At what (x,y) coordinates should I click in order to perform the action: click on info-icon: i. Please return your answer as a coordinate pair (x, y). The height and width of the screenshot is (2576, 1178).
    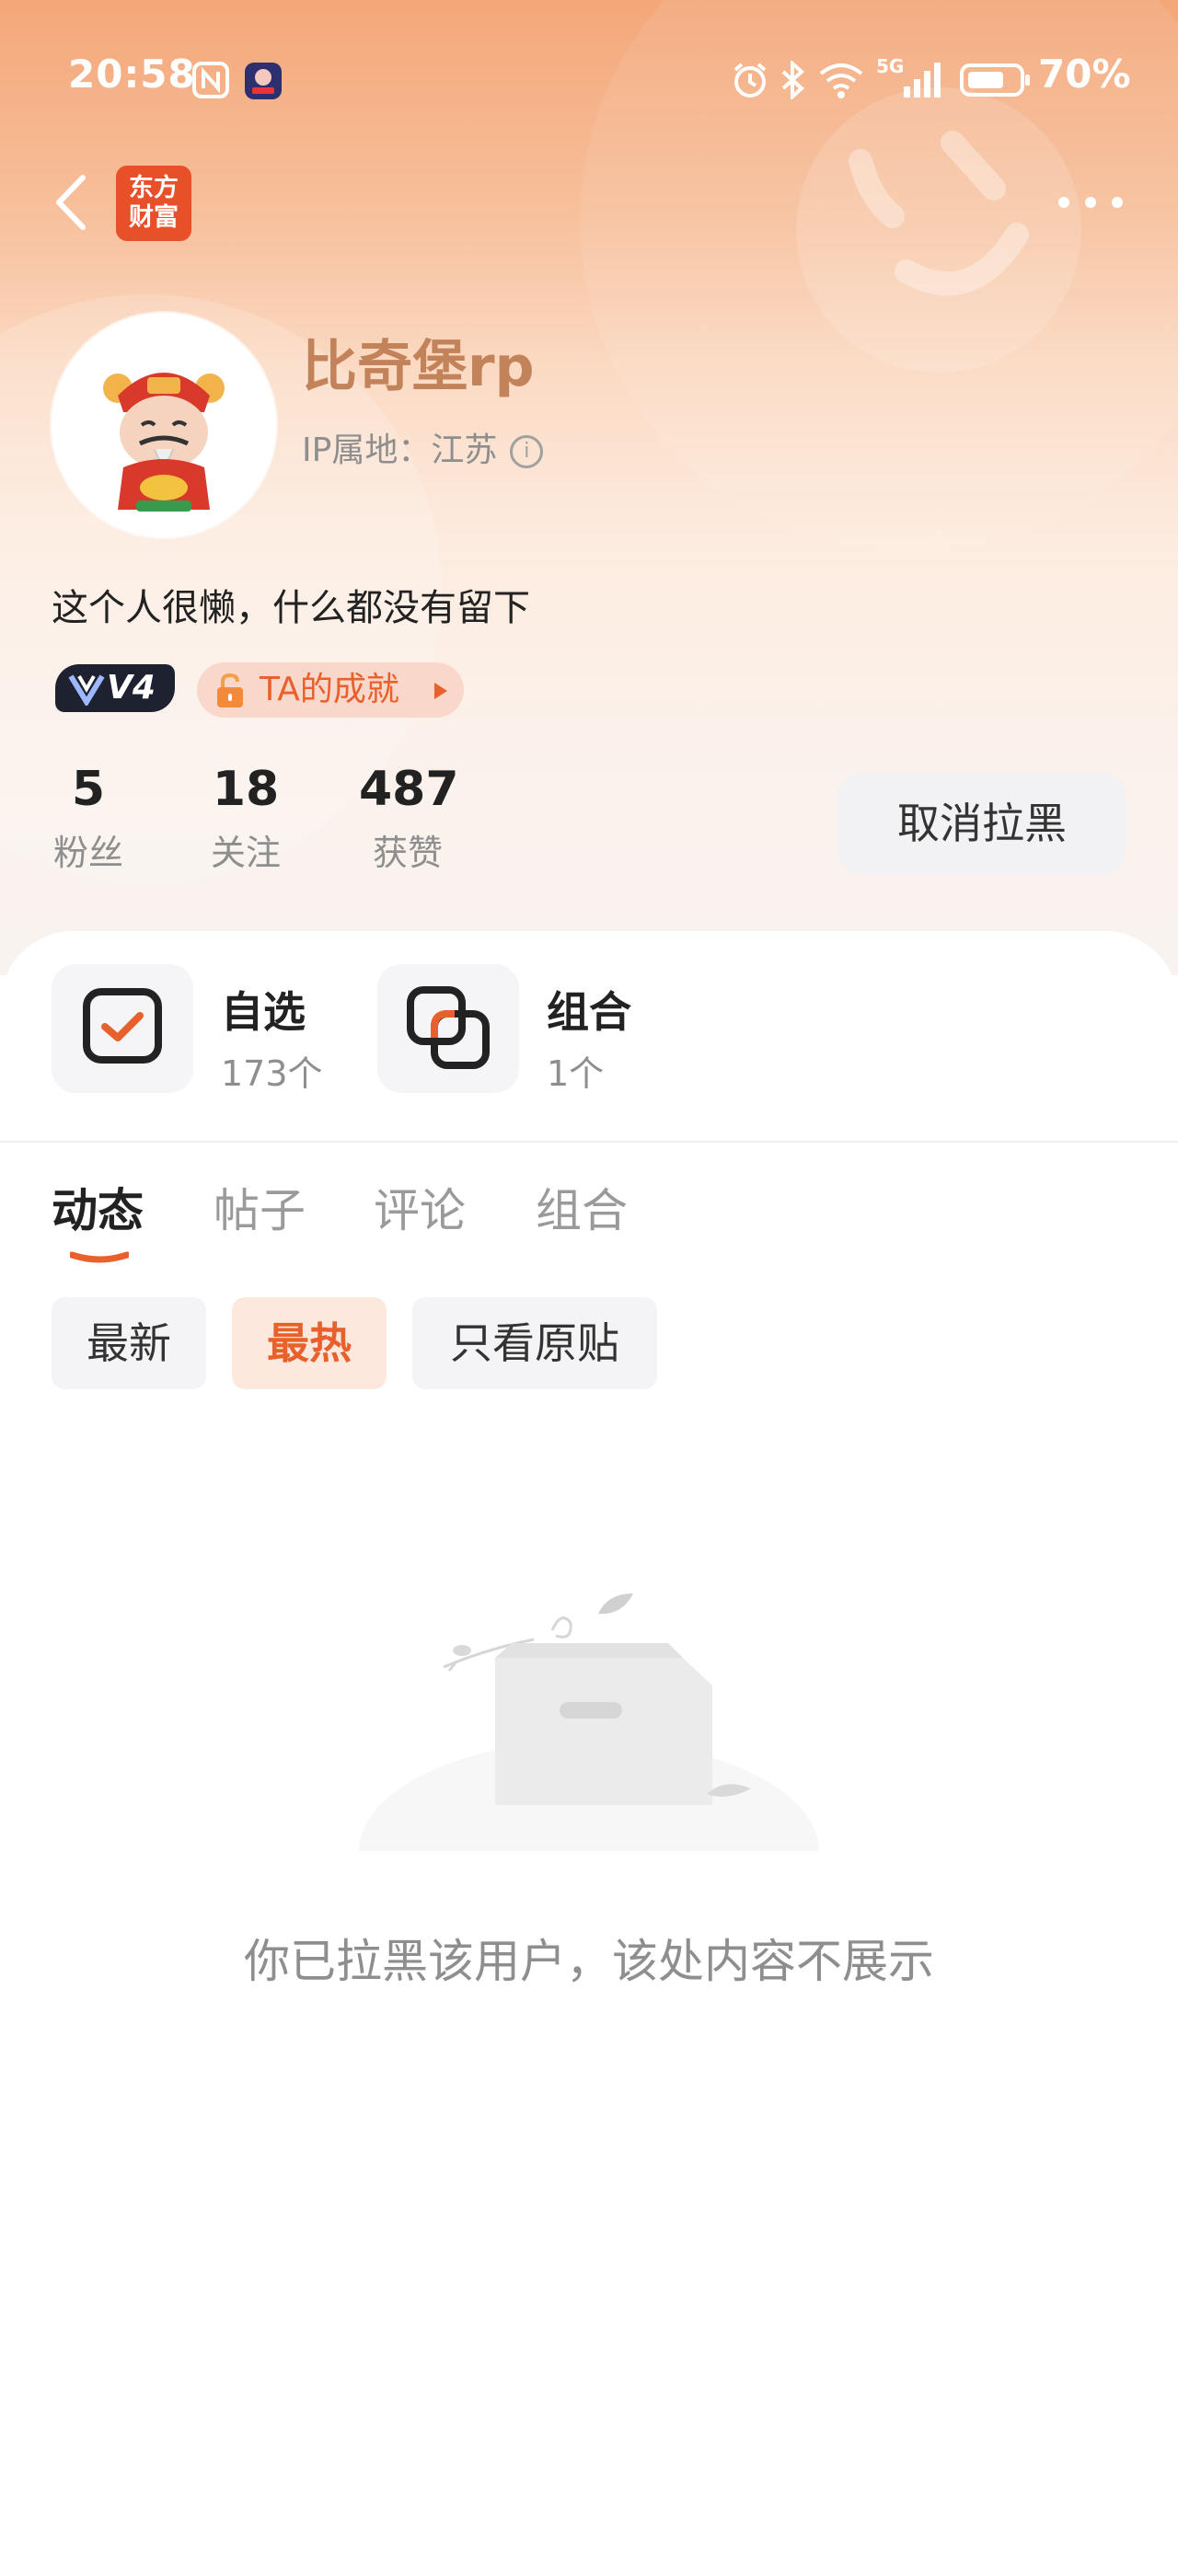
    Looking at the image, I should click on (527, 451).